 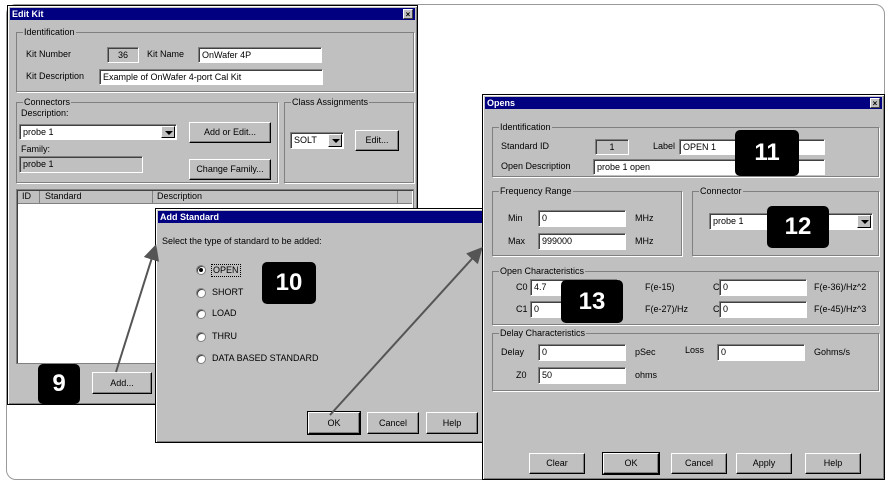 What do you see at coordinates (761, 352) in the screenshot?
I see `loss-input: 0` at bounding box center [761, 352].